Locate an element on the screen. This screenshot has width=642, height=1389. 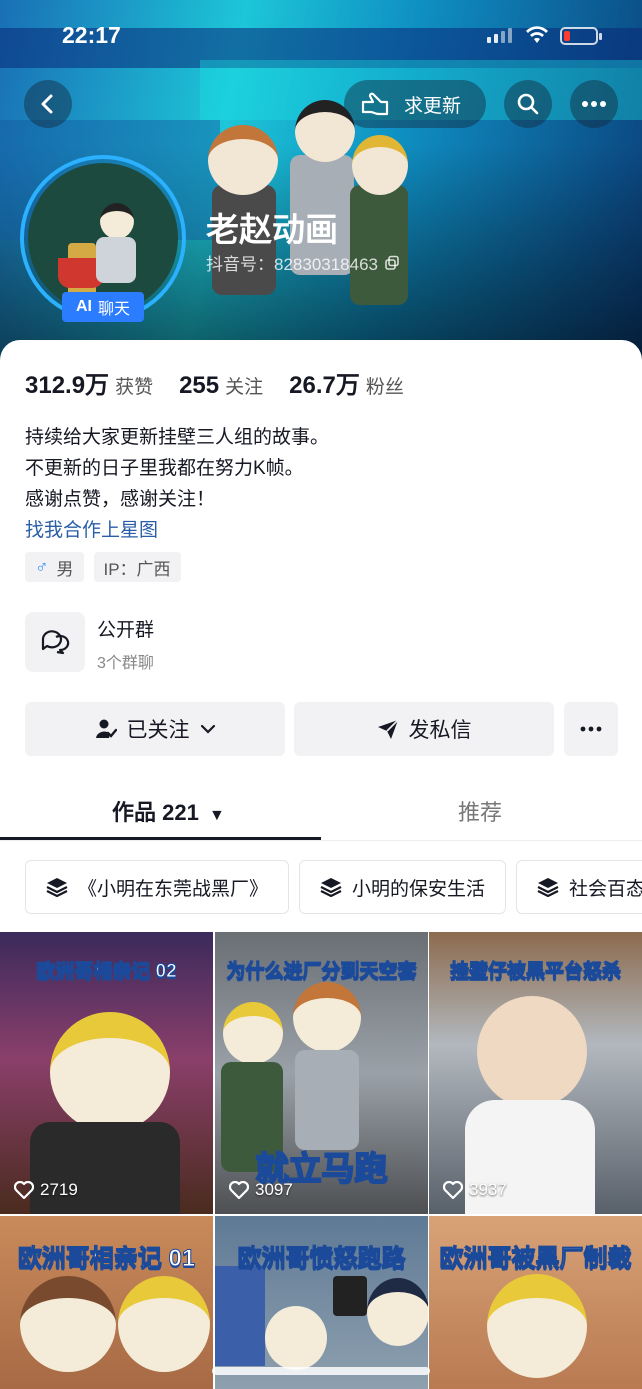
video-tile: 欧洲哥愤怒跑路 is located at coordinates (321, 1302).